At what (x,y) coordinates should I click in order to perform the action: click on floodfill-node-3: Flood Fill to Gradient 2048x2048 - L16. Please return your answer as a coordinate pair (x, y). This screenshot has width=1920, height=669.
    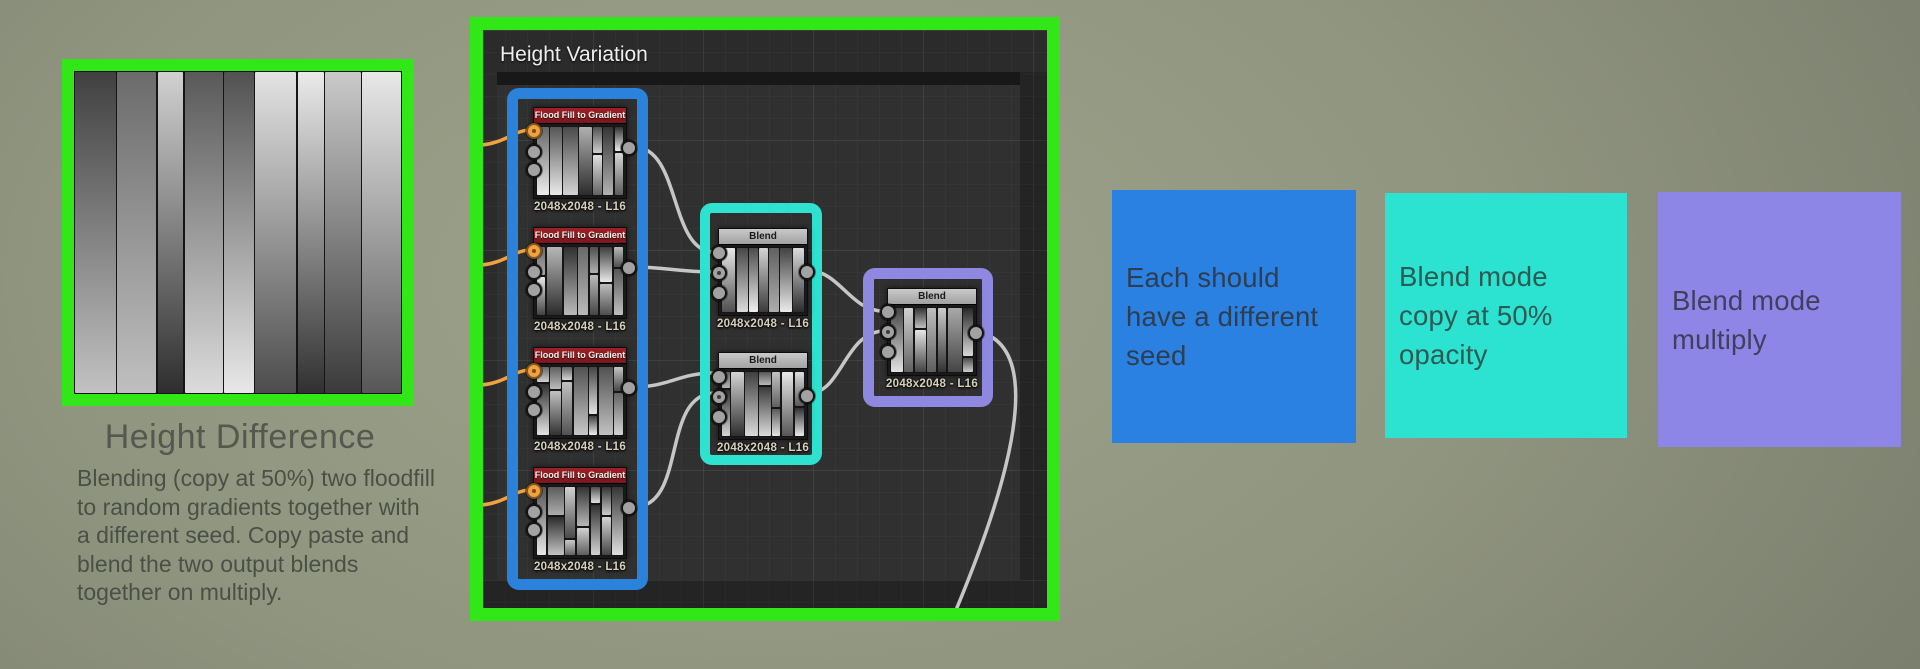
    Looking at the image, I should click on (581, 400).